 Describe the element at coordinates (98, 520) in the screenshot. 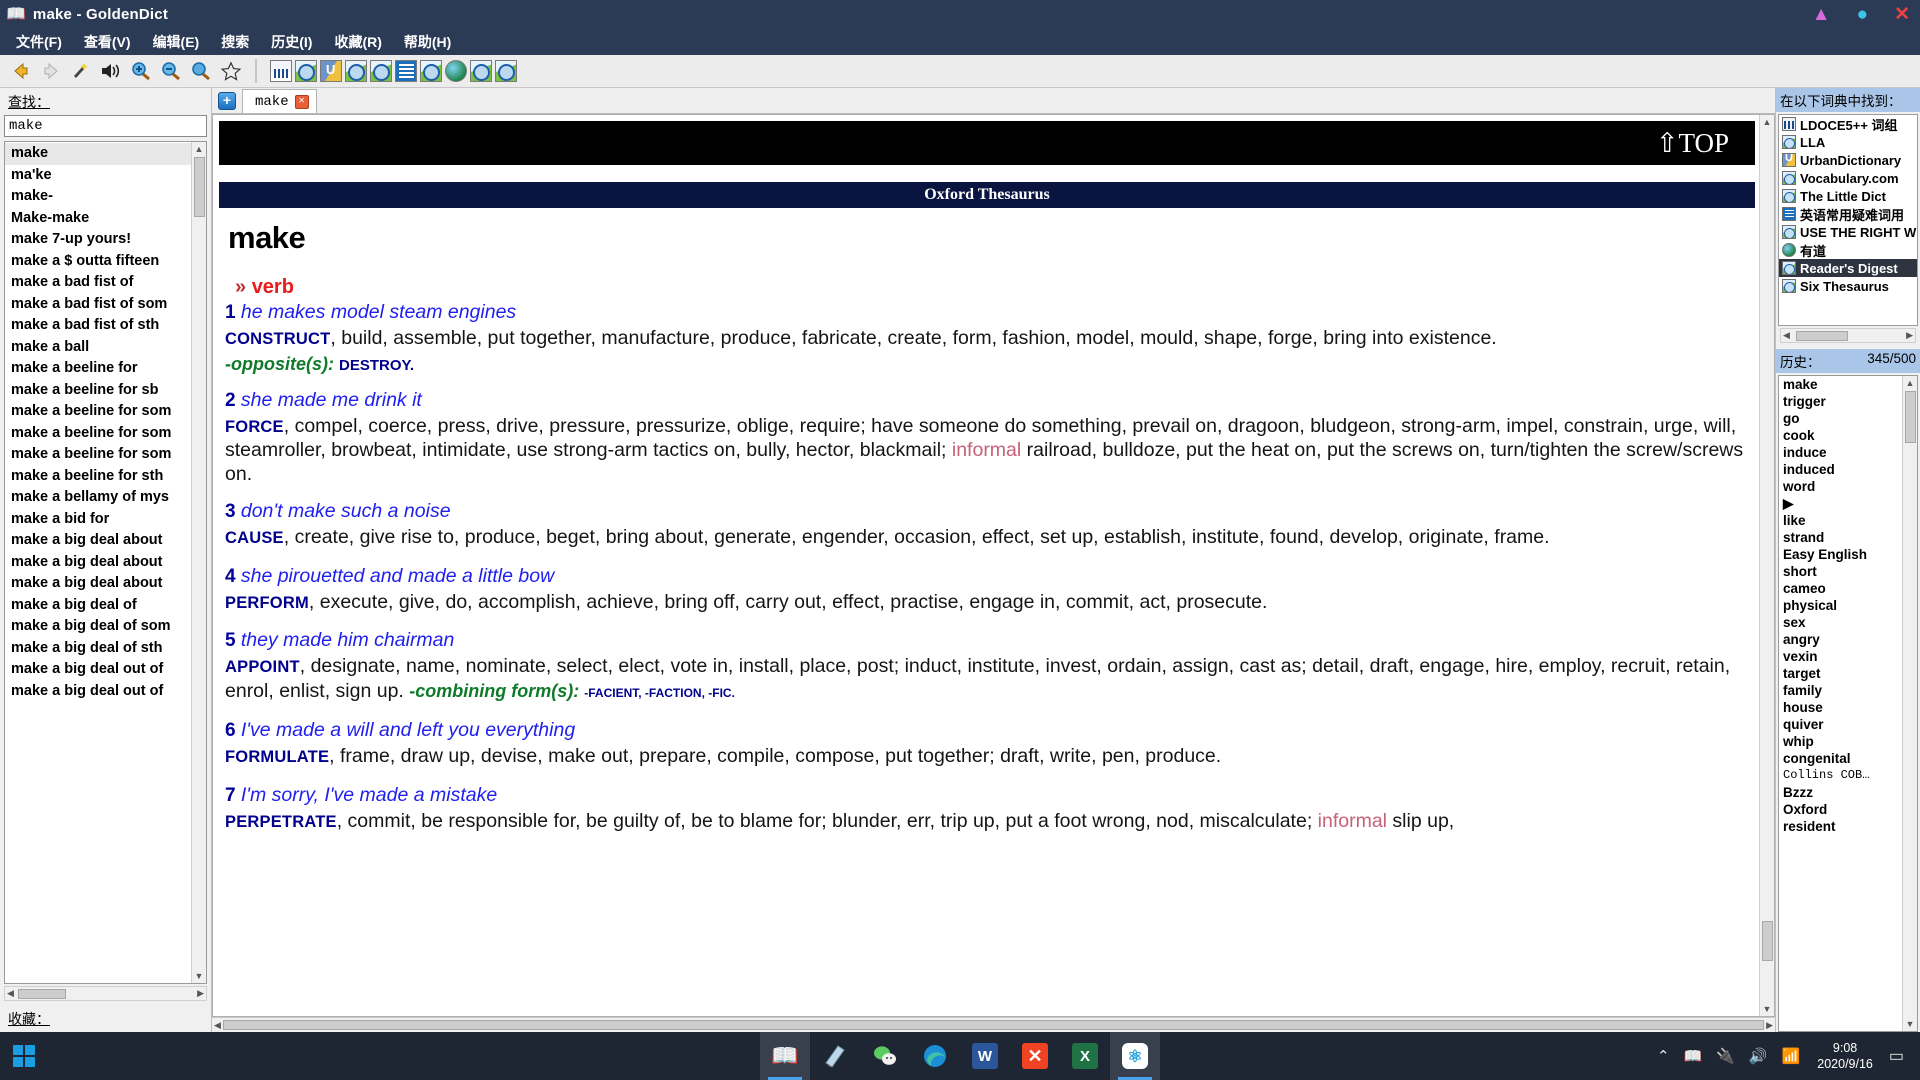

I see `word-list-item: make a bid for` at that location.